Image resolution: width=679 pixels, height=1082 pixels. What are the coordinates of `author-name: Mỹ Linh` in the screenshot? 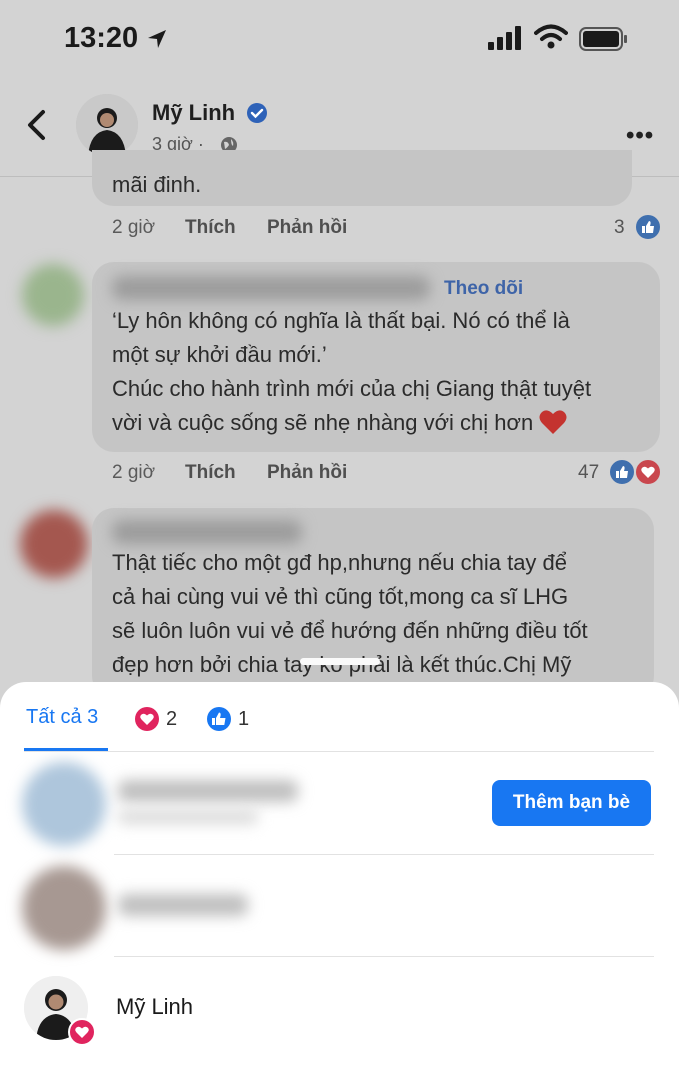 It's located at (193, 113).